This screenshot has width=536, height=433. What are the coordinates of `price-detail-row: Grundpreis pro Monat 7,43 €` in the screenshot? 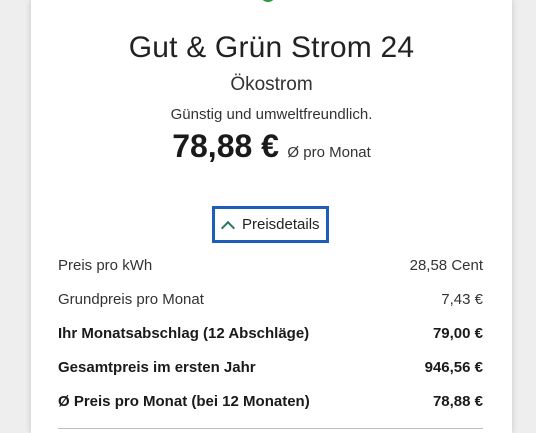 It's located at (270, 299).